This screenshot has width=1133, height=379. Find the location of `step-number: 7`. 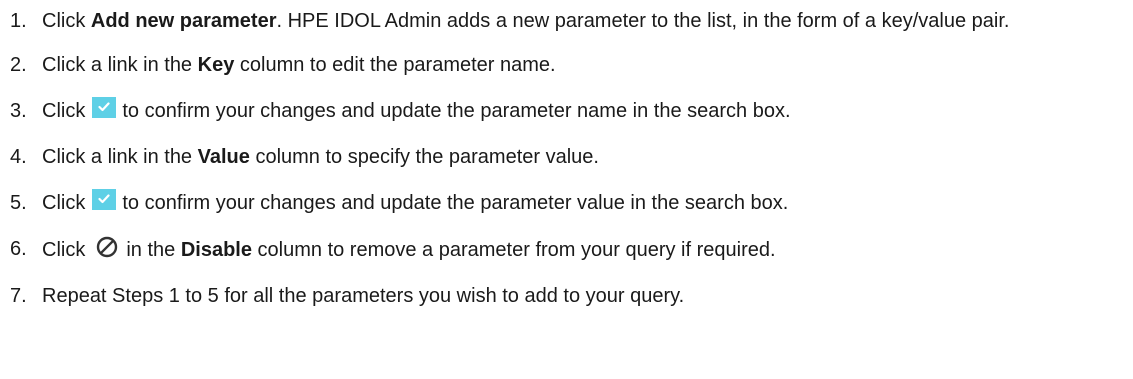

step-number: 7 is located at coordinates (18, 296).